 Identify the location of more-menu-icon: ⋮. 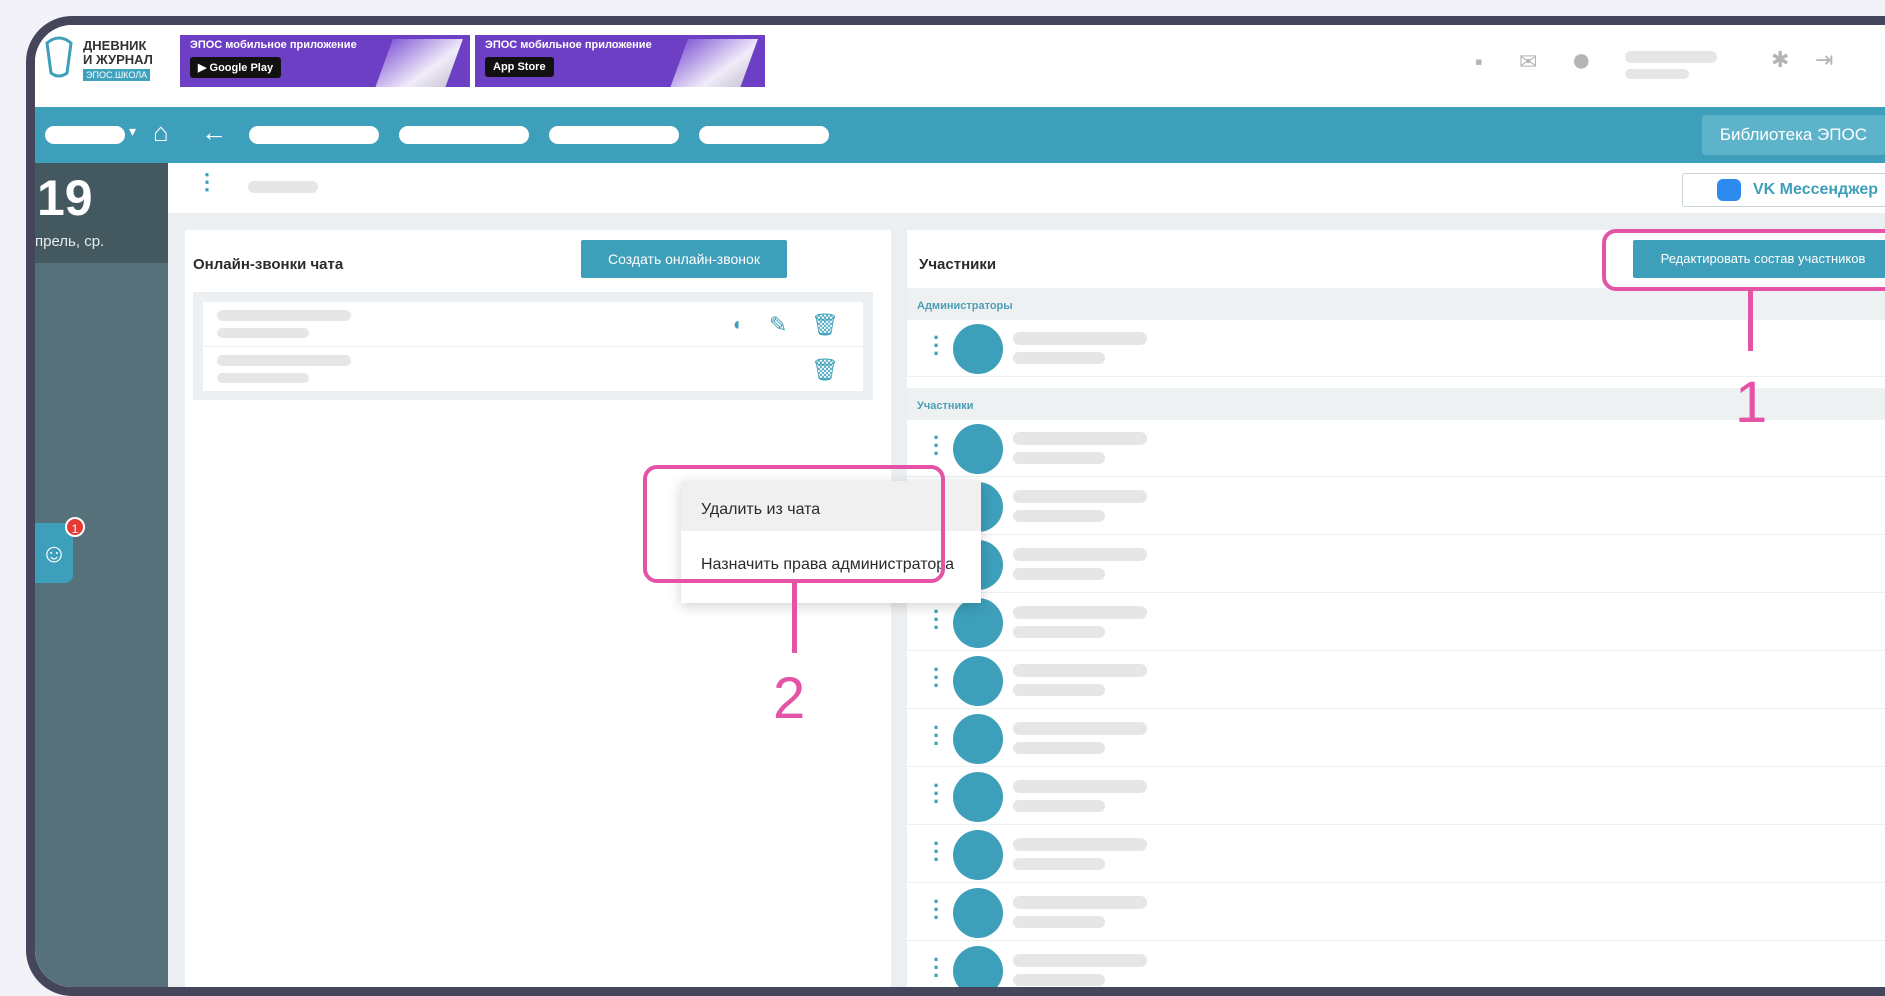
(207, 182).